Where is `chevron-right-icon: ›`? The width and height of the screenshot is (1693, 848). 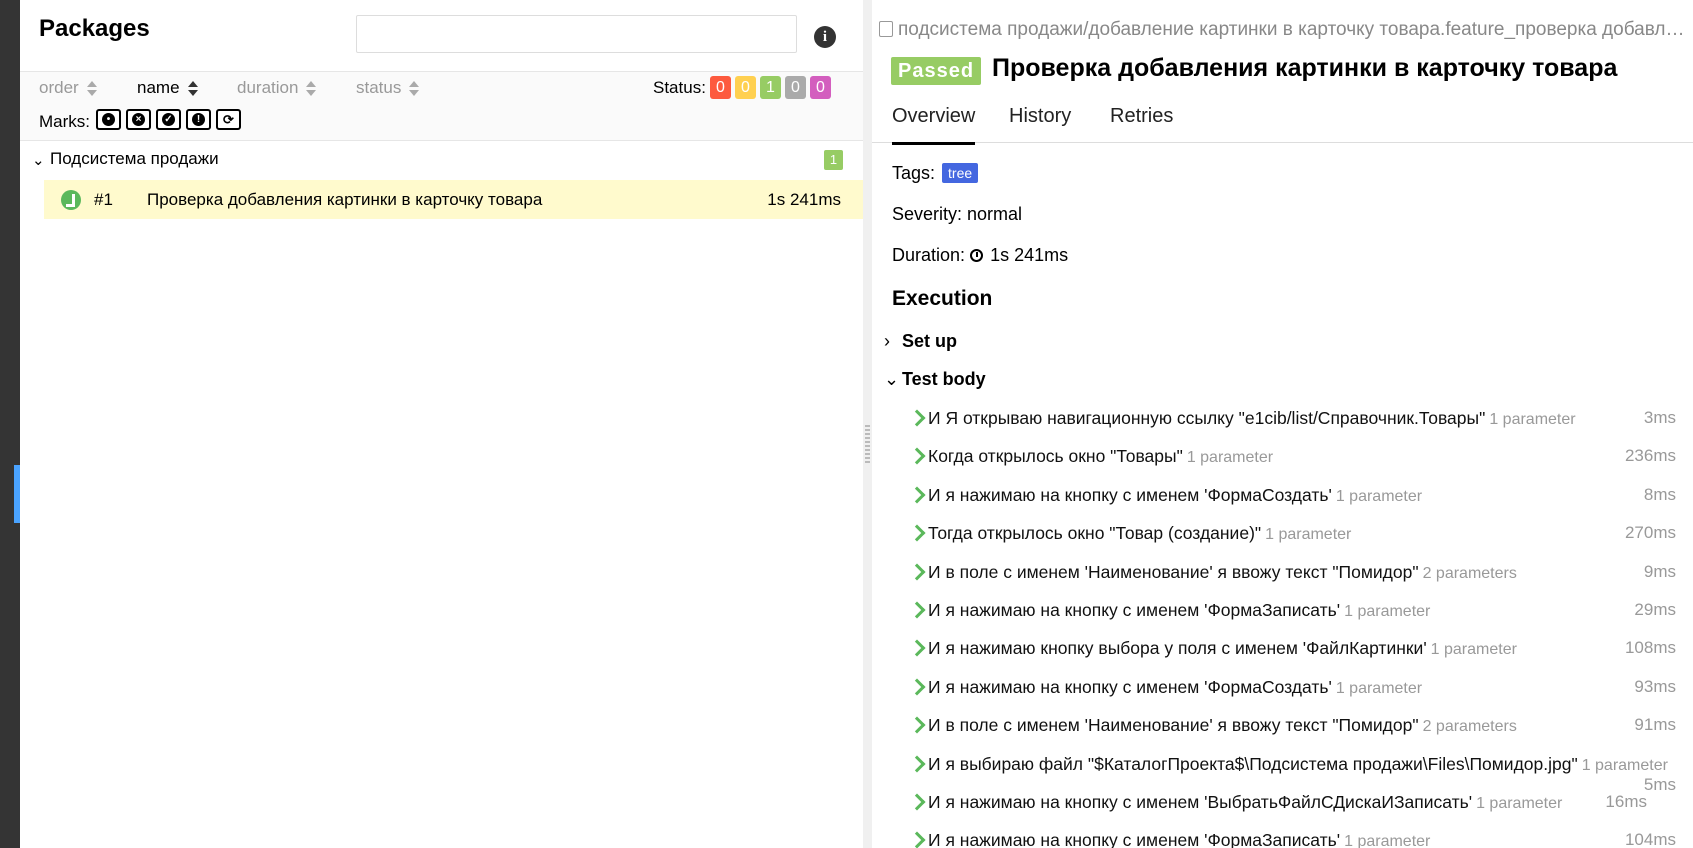
chevron-right-icon: › is located at coordinates (887, 341).